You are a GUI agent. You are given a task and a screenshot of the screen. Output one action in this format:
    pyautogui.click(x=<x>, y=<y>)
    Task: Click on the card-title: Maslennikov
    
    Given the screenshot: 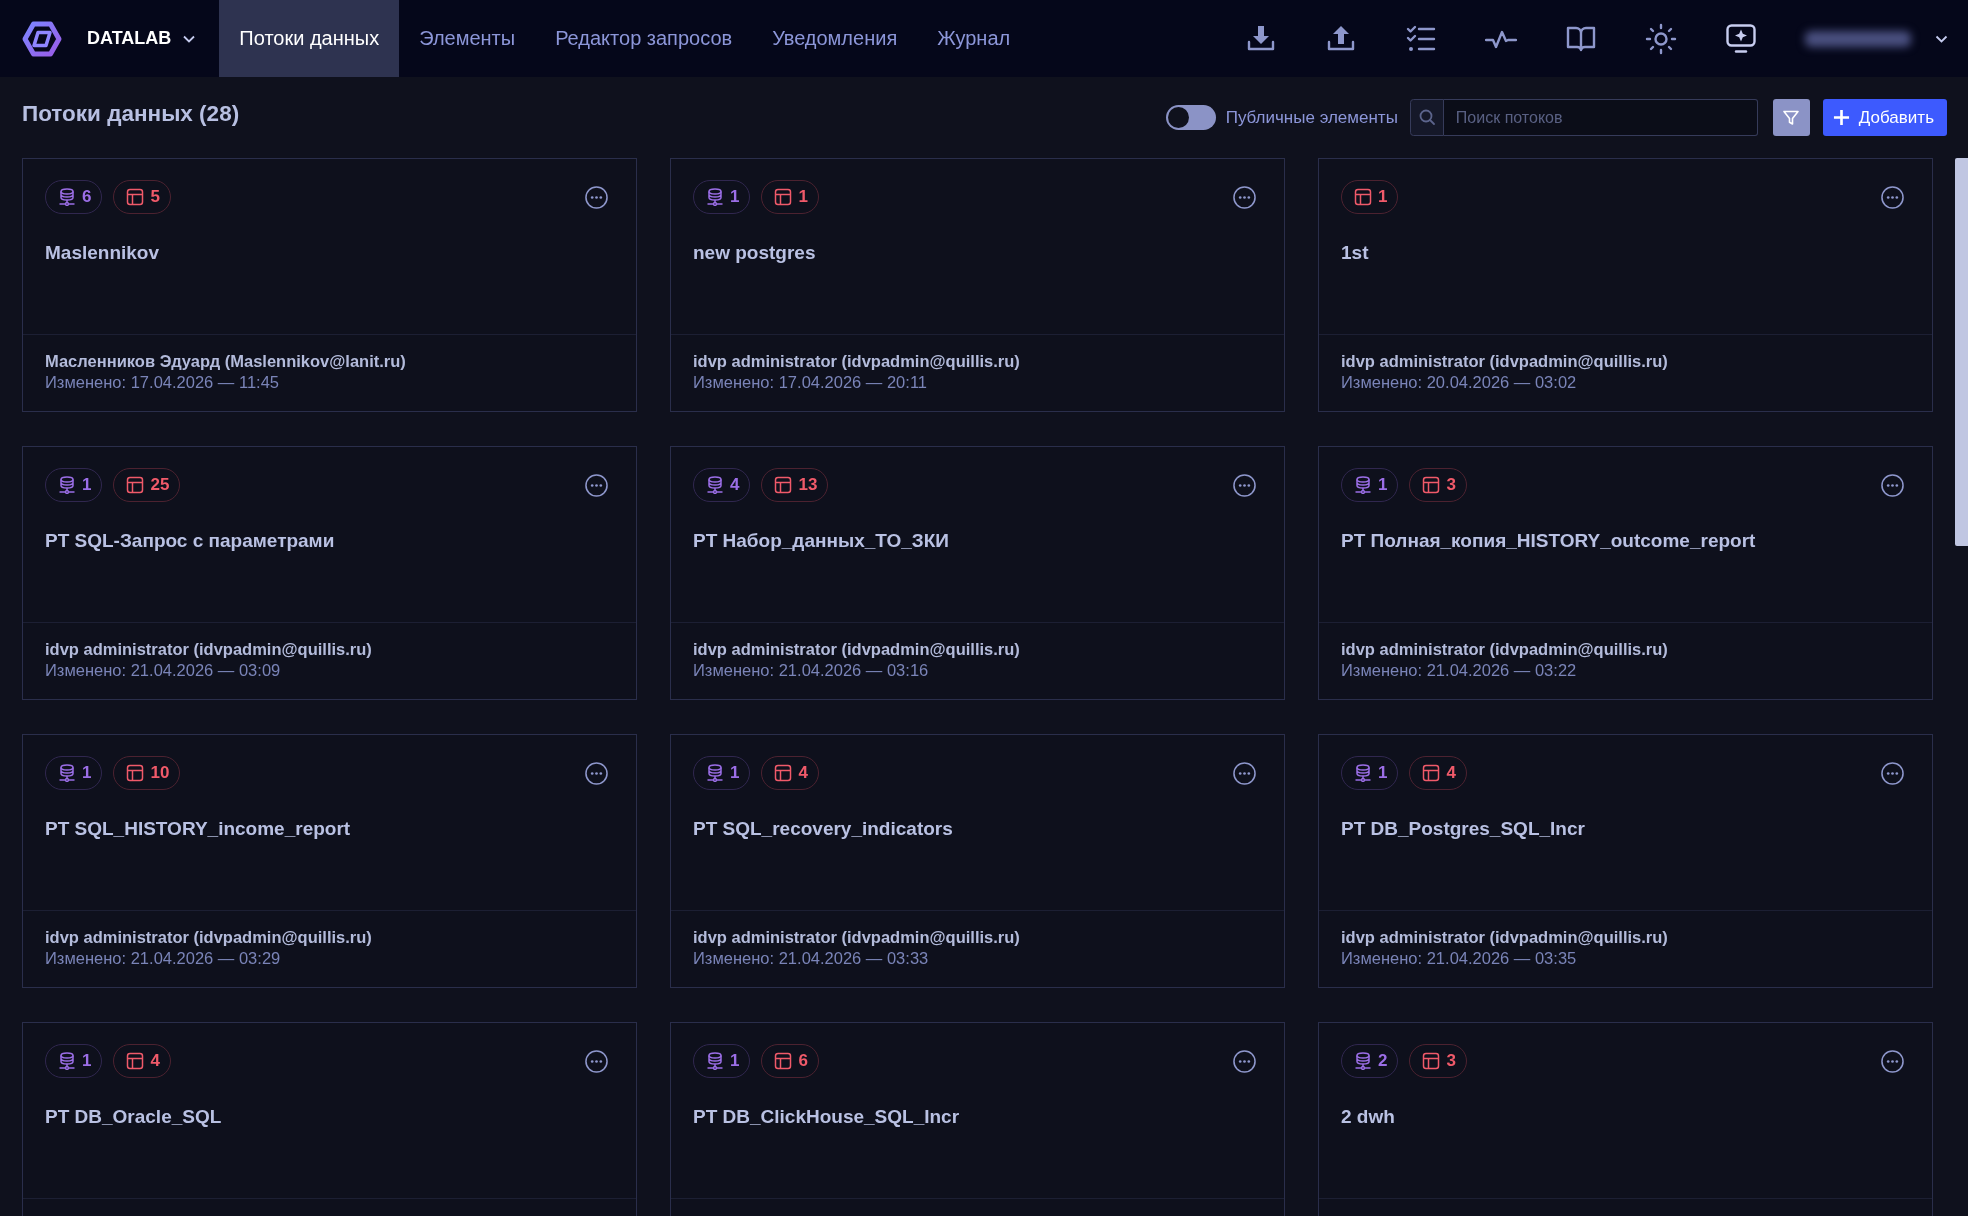 What is the action you would take?
    pyautogui.click(x=103, y=253)
    